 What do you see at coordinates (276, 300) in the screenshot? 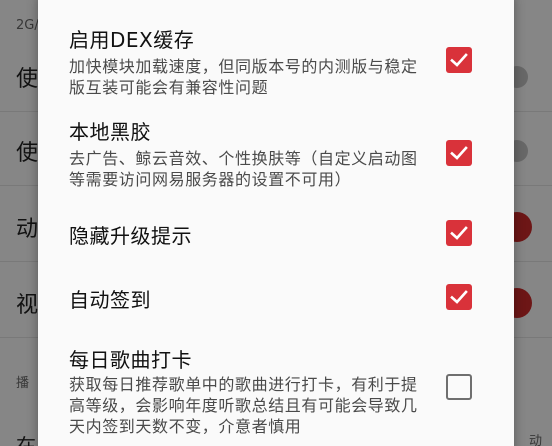
I see `setting-item-auto-signin: 自动签到` at bounding box center [276, 300].